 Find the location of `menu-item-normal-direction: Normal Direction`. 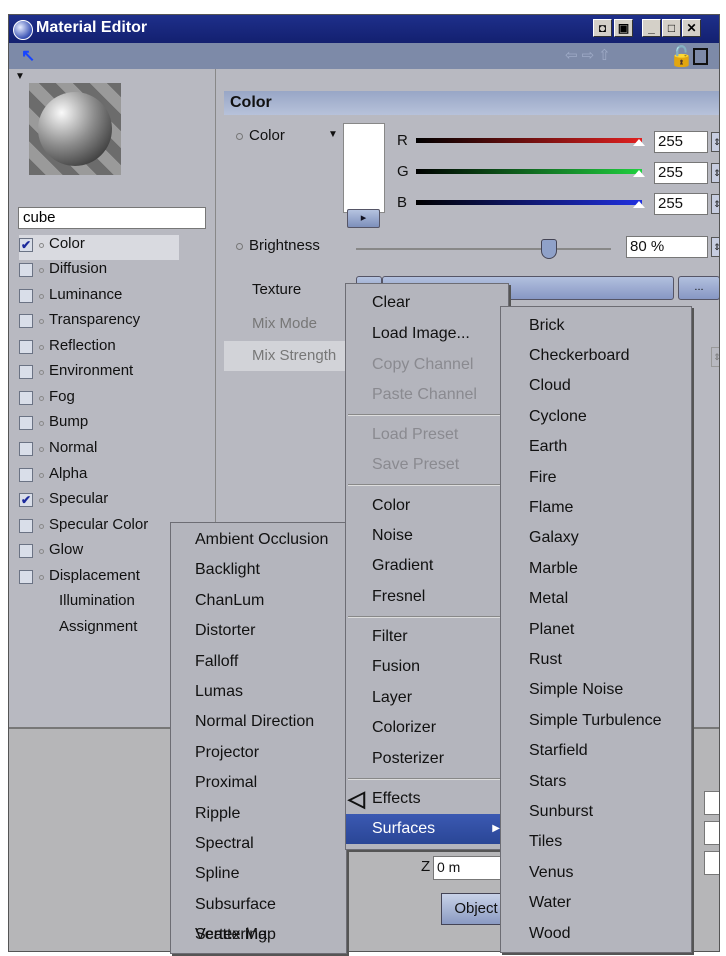

menu-item-normal-direction: Normal Direction is located at coordinates (258, 722).